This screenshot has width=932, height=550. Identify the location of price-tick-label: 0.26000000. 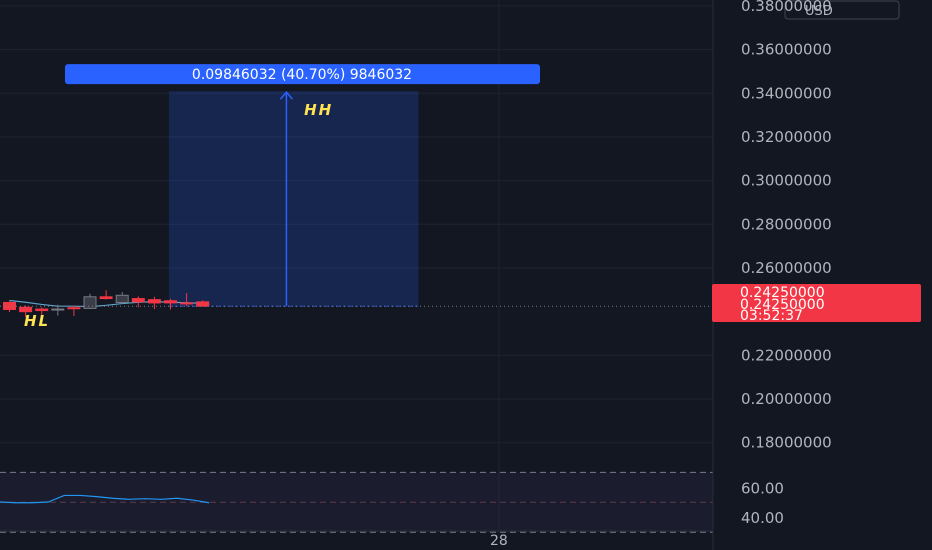
(786, 268).